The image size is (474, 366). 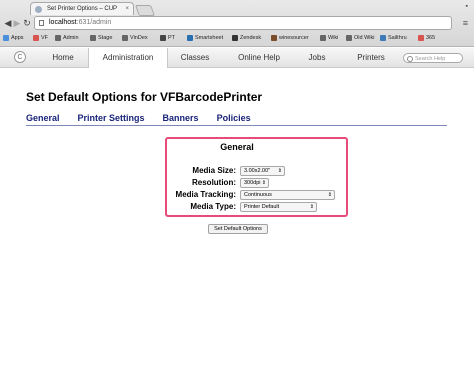 I want to click on resolution-select: 300dpi ⇕, so click(x=254, y=183).